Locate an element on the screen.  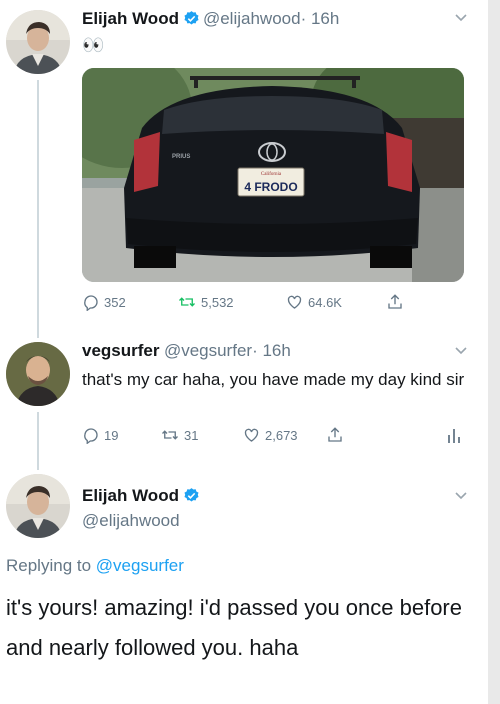
plate-state: California is located at coordinates (271, 174).